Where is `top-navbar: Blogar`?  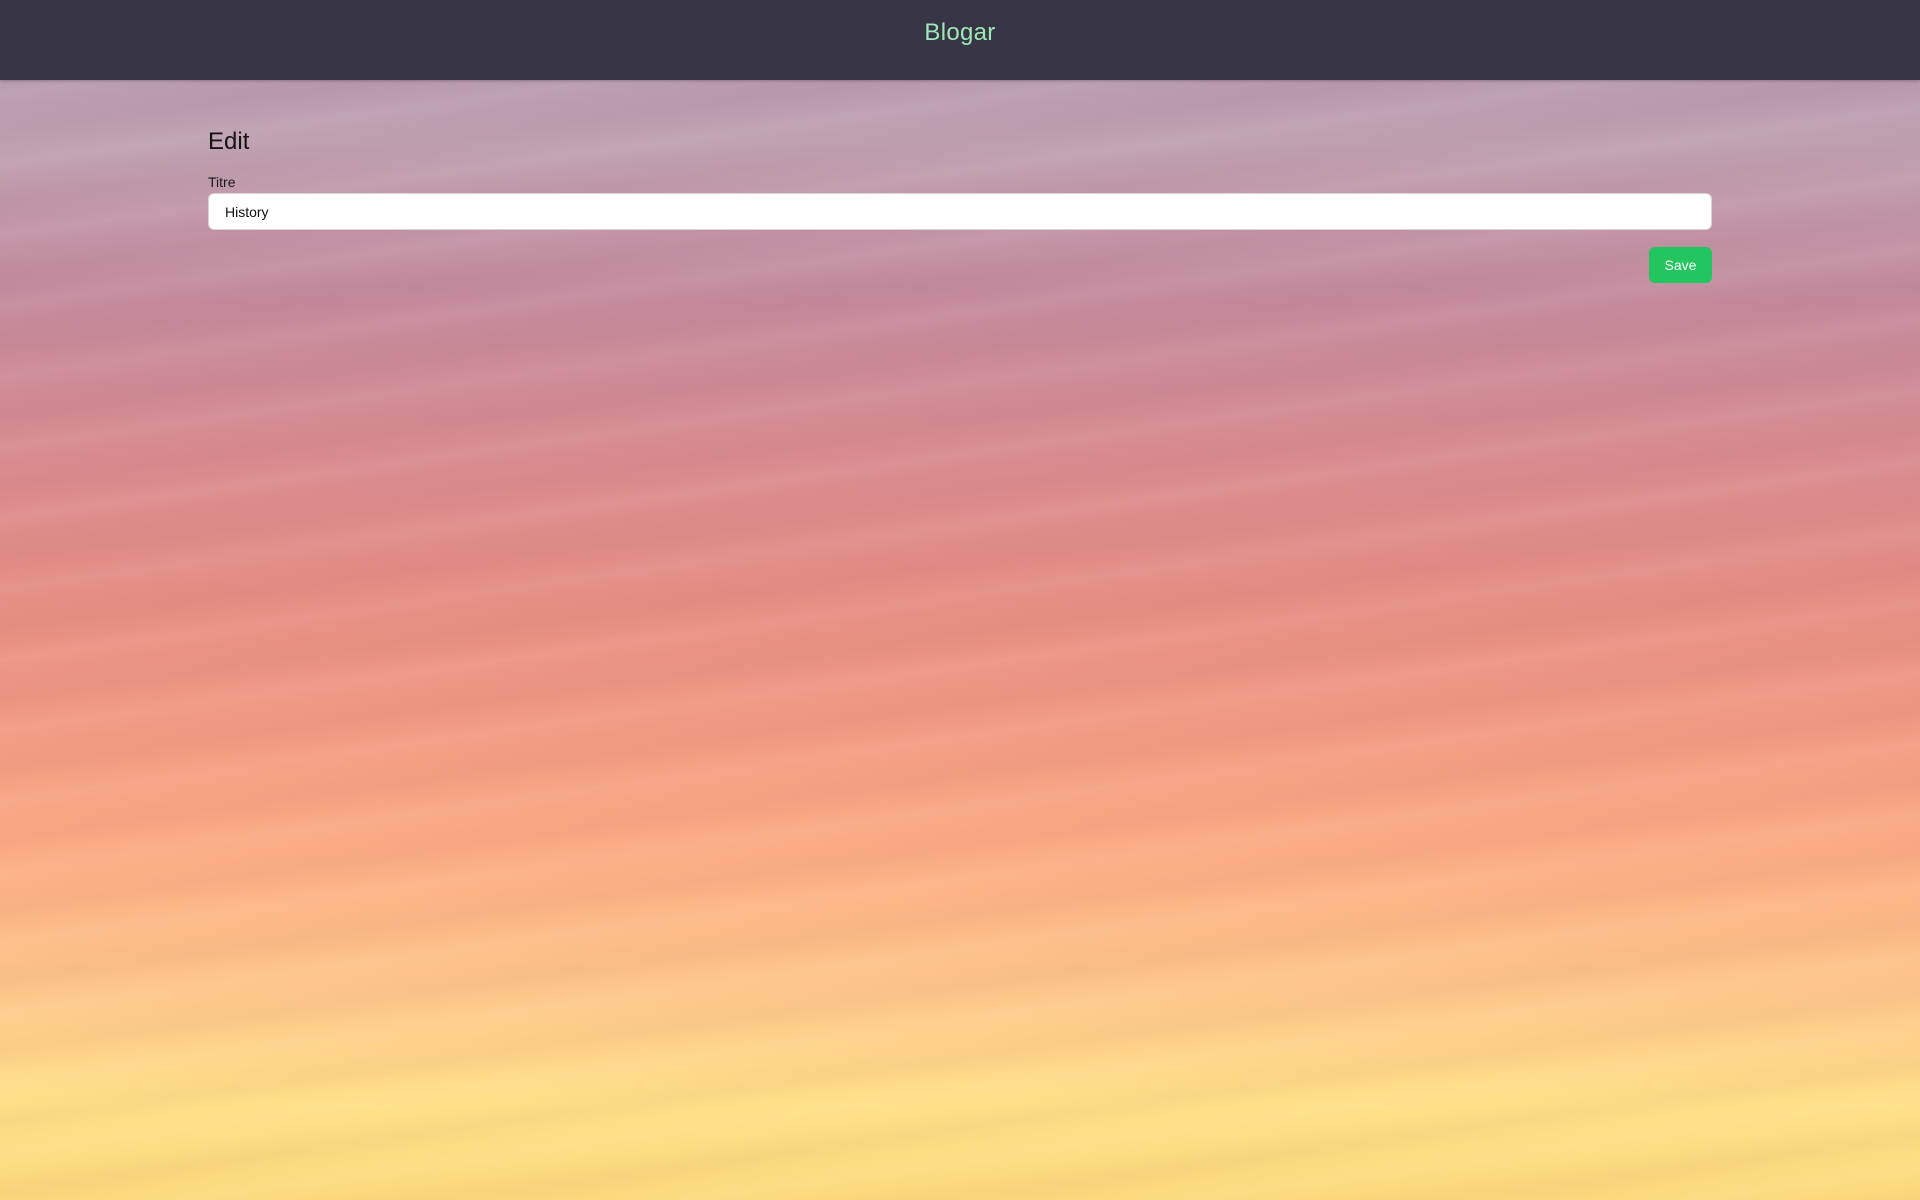
top-navbar: Blogar is located at coordinates (960, 40).